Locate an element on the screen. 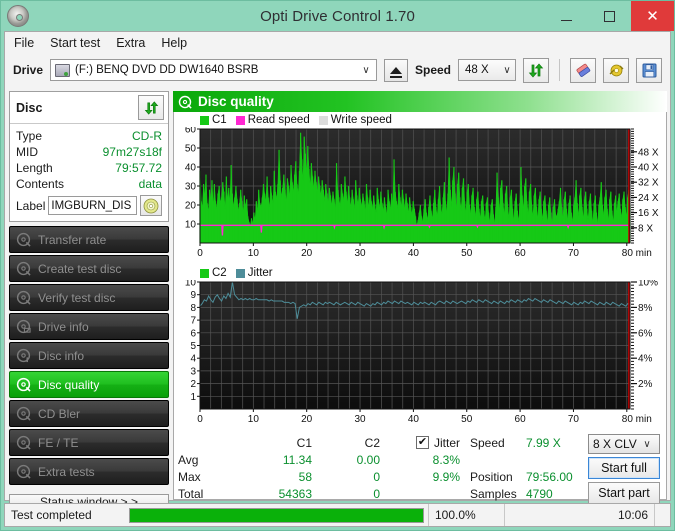  disc-label-row: Label IMGBURN_DIS is located at coordinates (89, 205).